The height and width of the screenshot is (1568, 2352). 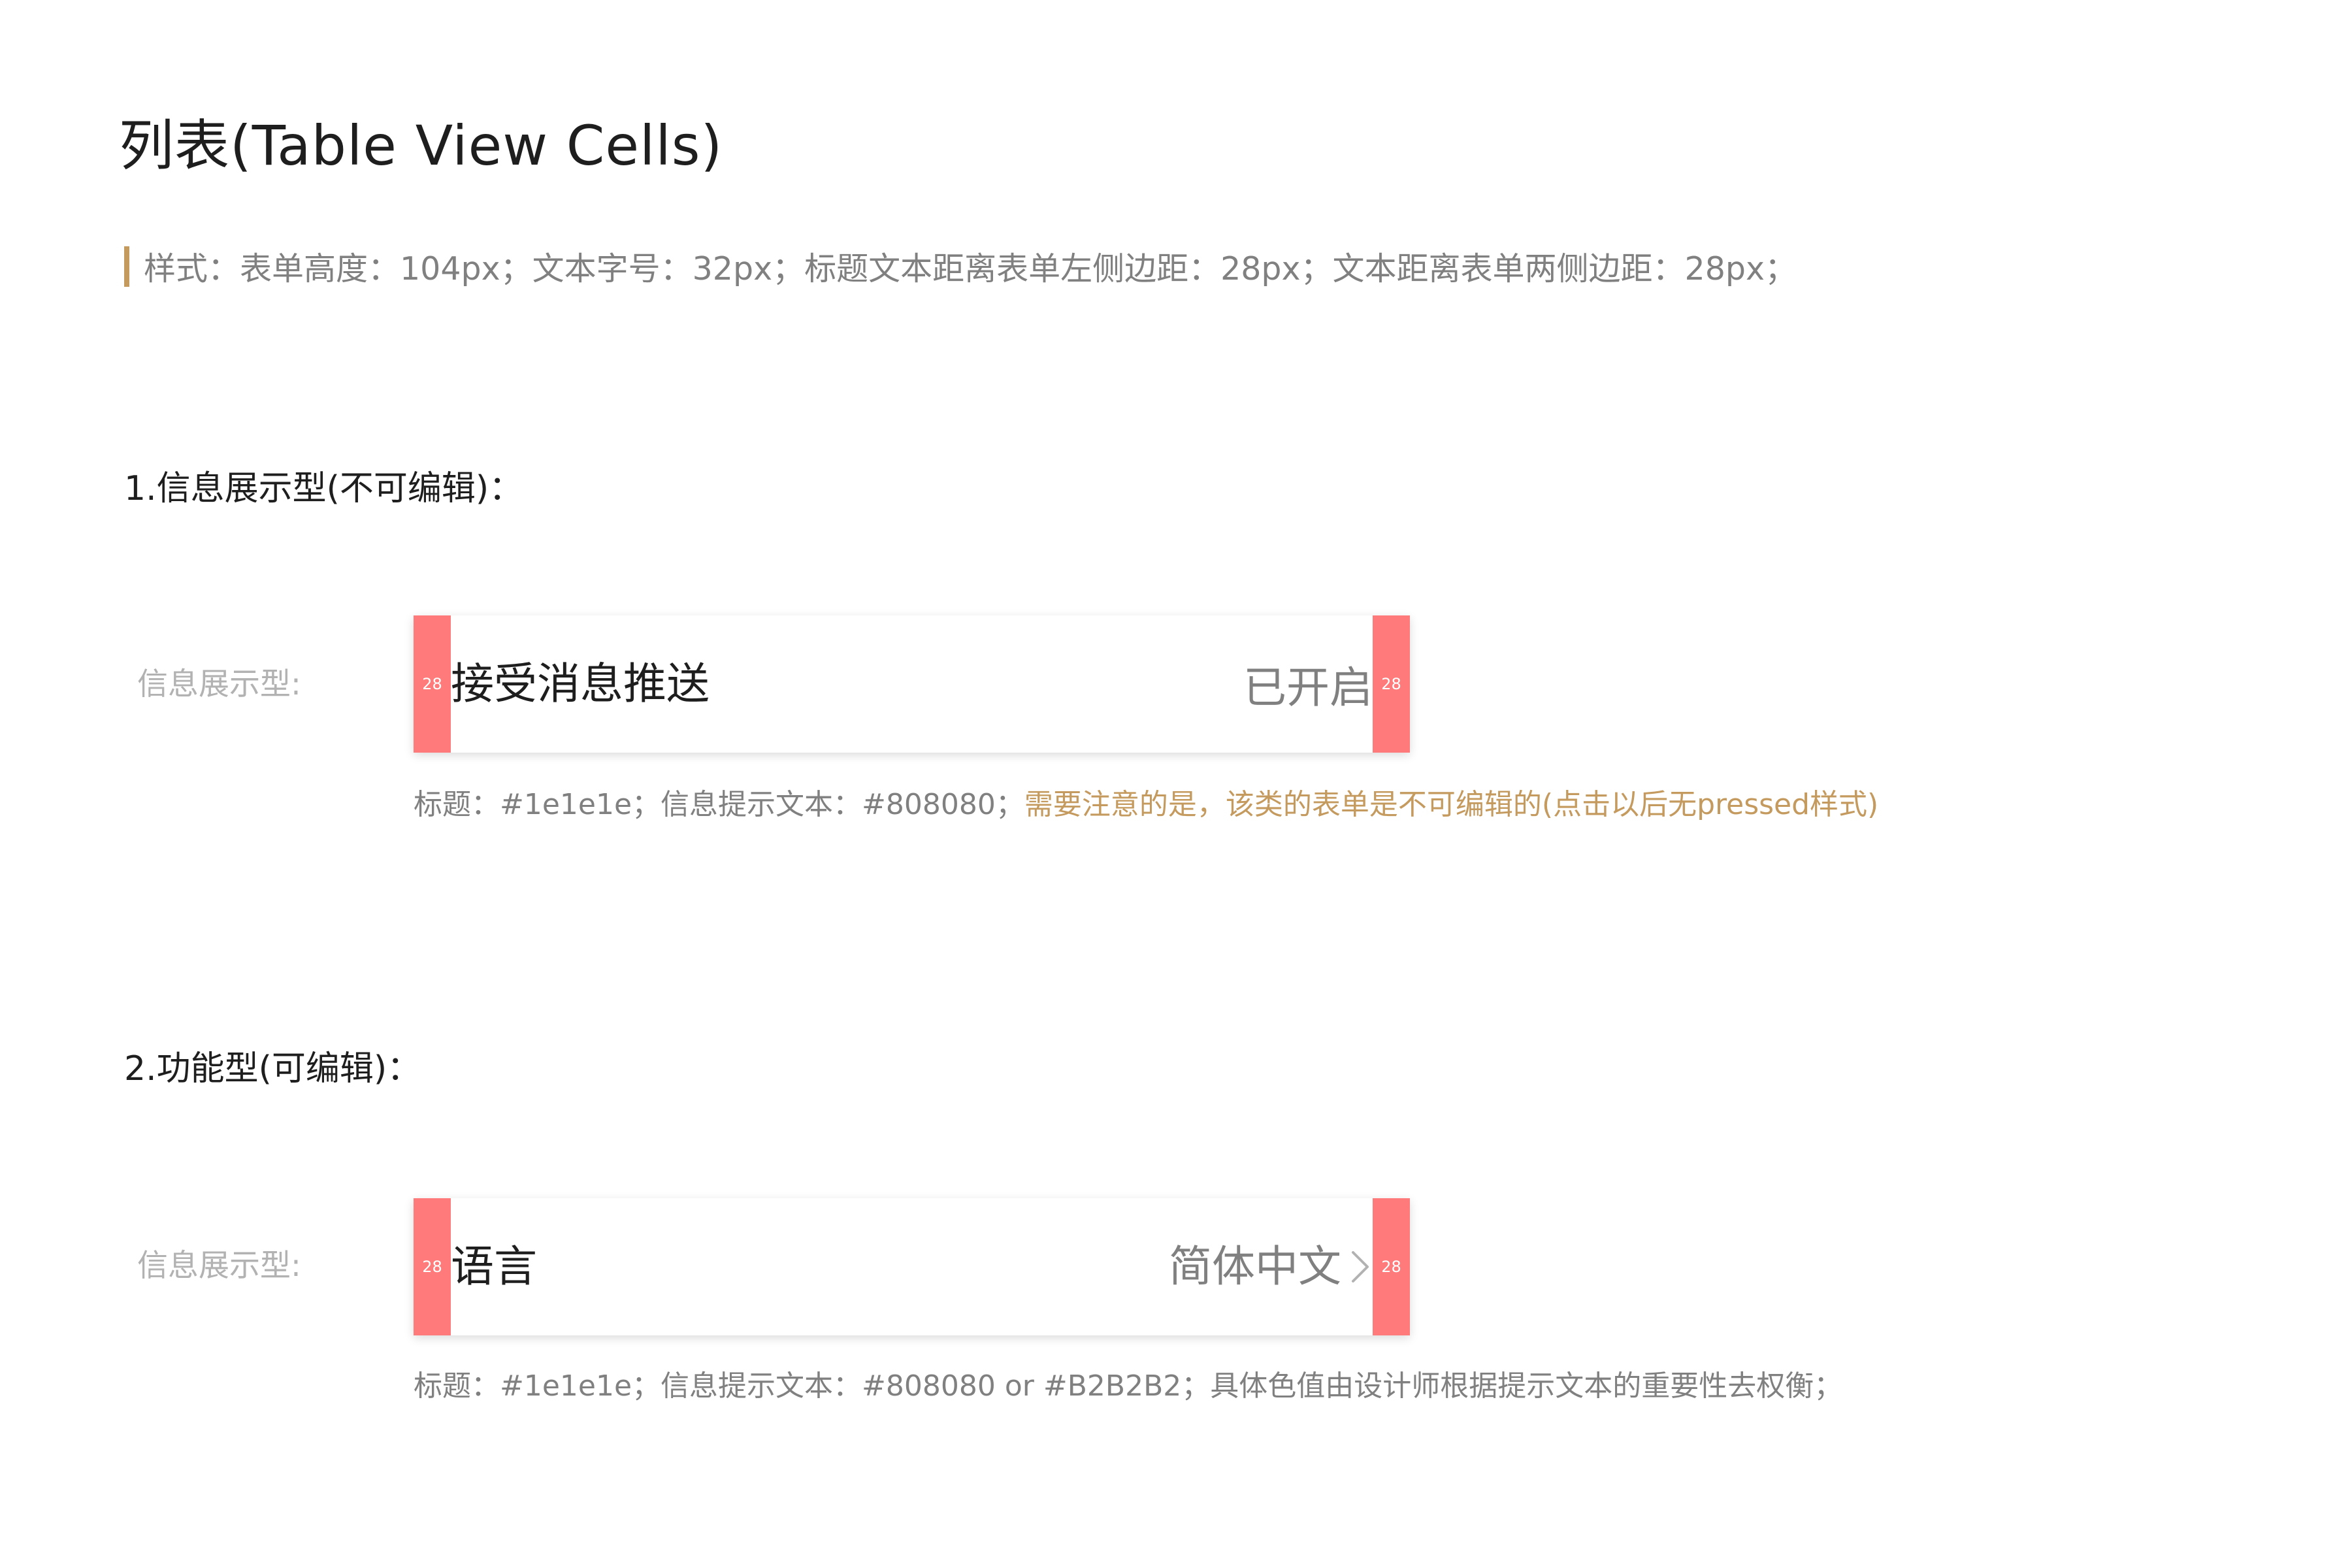 I want to click on accent-bar, so click(x=126, y=266).